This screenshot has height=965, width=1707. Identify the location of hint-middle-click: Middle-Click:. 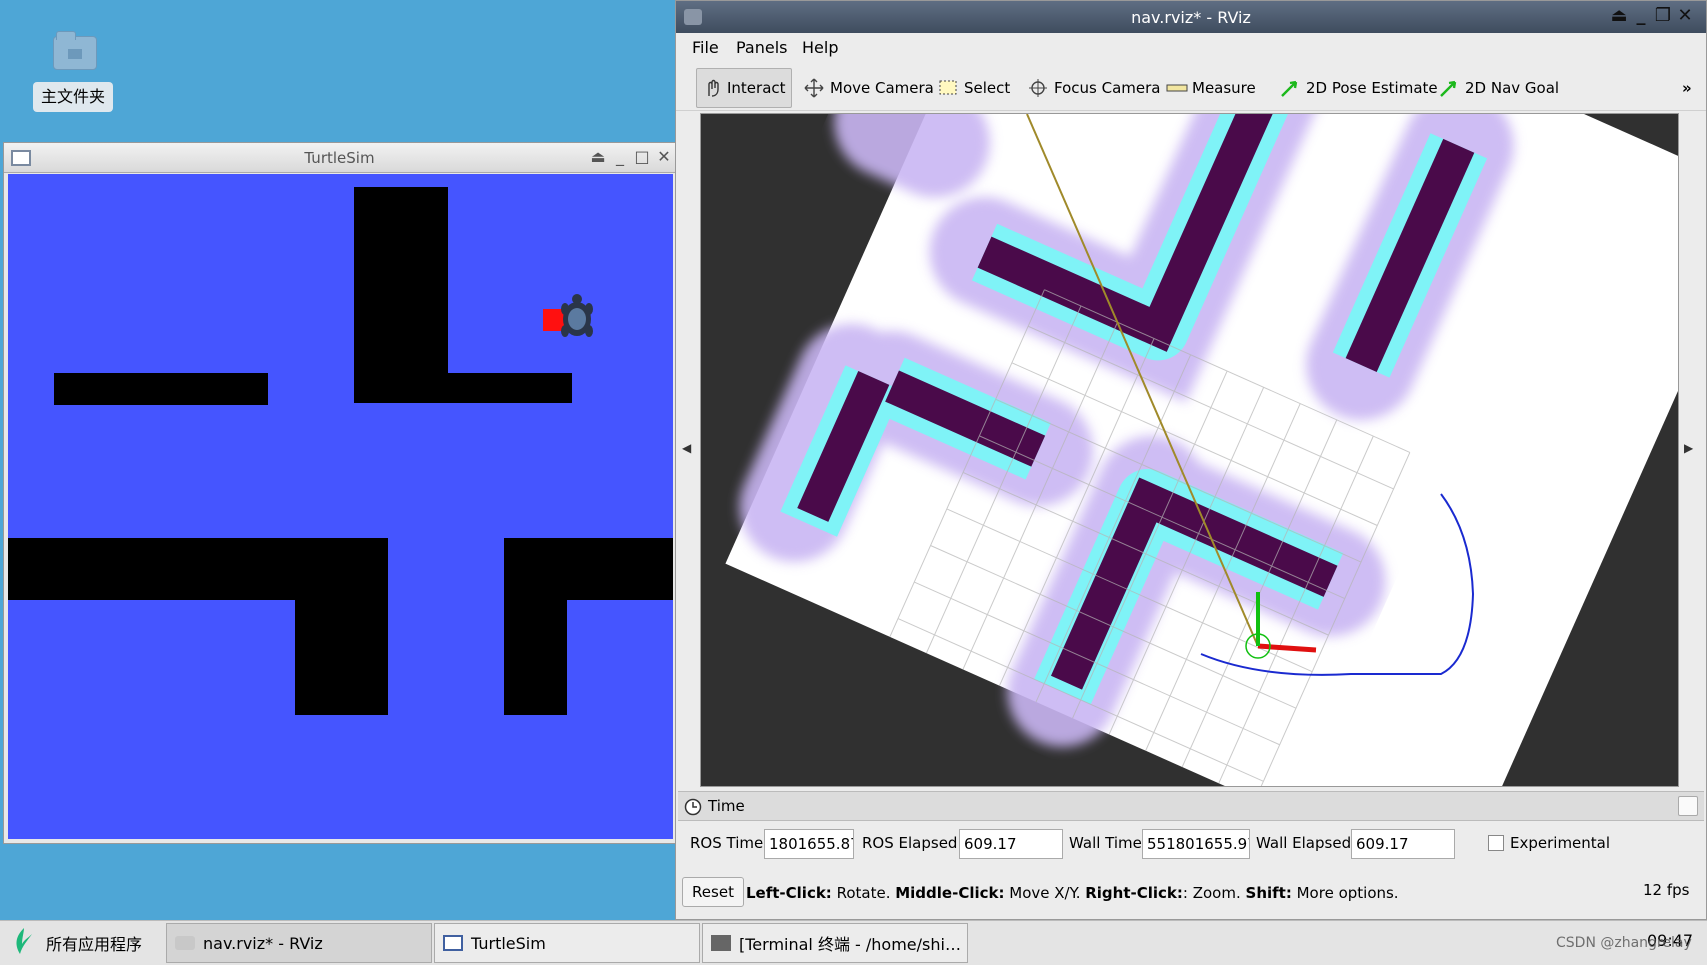
(950, 893).